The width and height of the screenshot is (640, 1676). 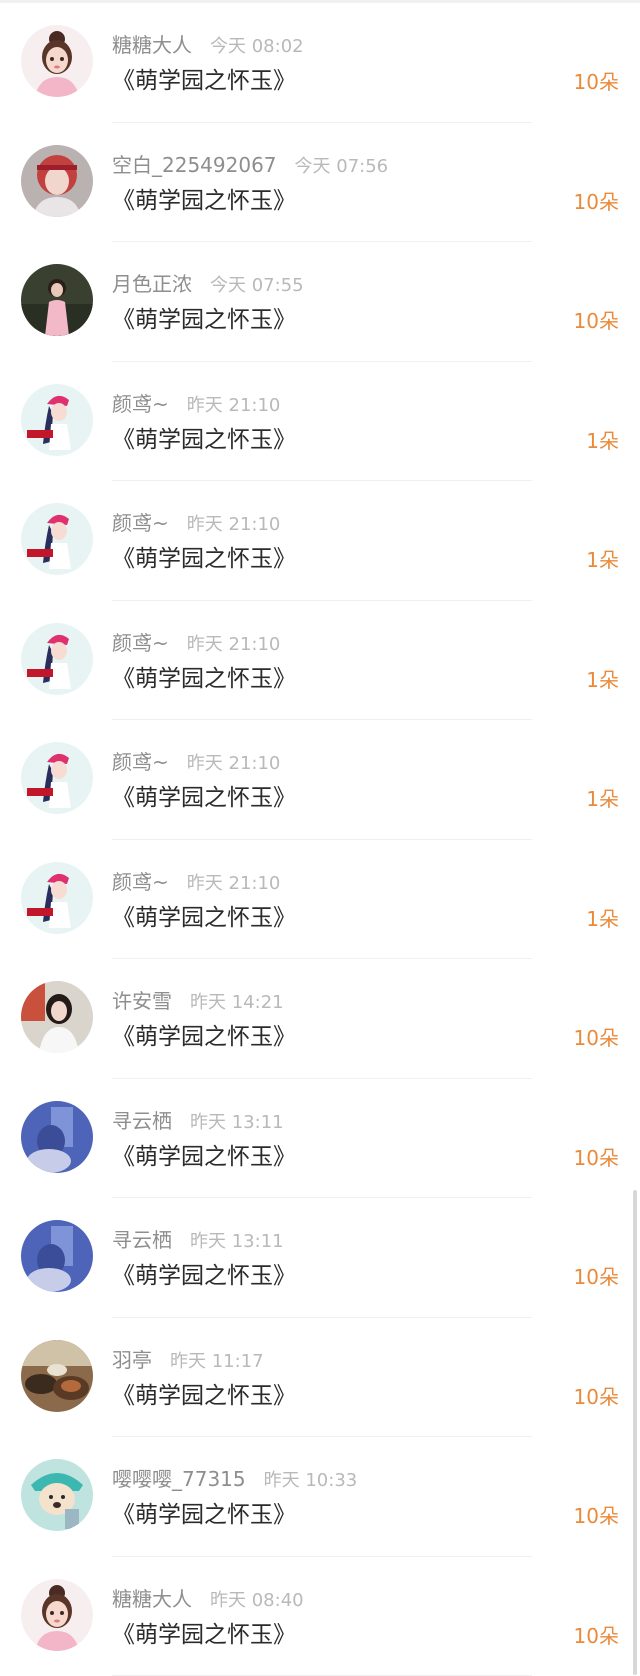 I want to click on item-meta: 羽亭昨天 11:17, so click(x=188, y=1360).